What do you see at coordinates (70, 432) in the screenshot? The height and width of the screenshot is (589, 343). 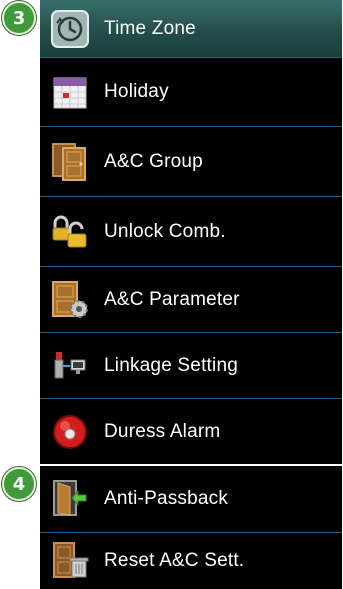 I see `alarm-bell-icon` at bounding box center [70, 432].